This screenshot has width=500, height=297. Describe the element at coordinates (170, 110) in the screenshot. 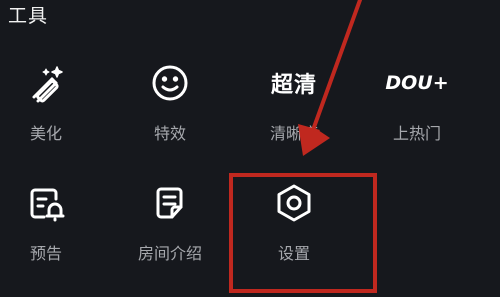

I see `tool-effects: 特效` at that location.